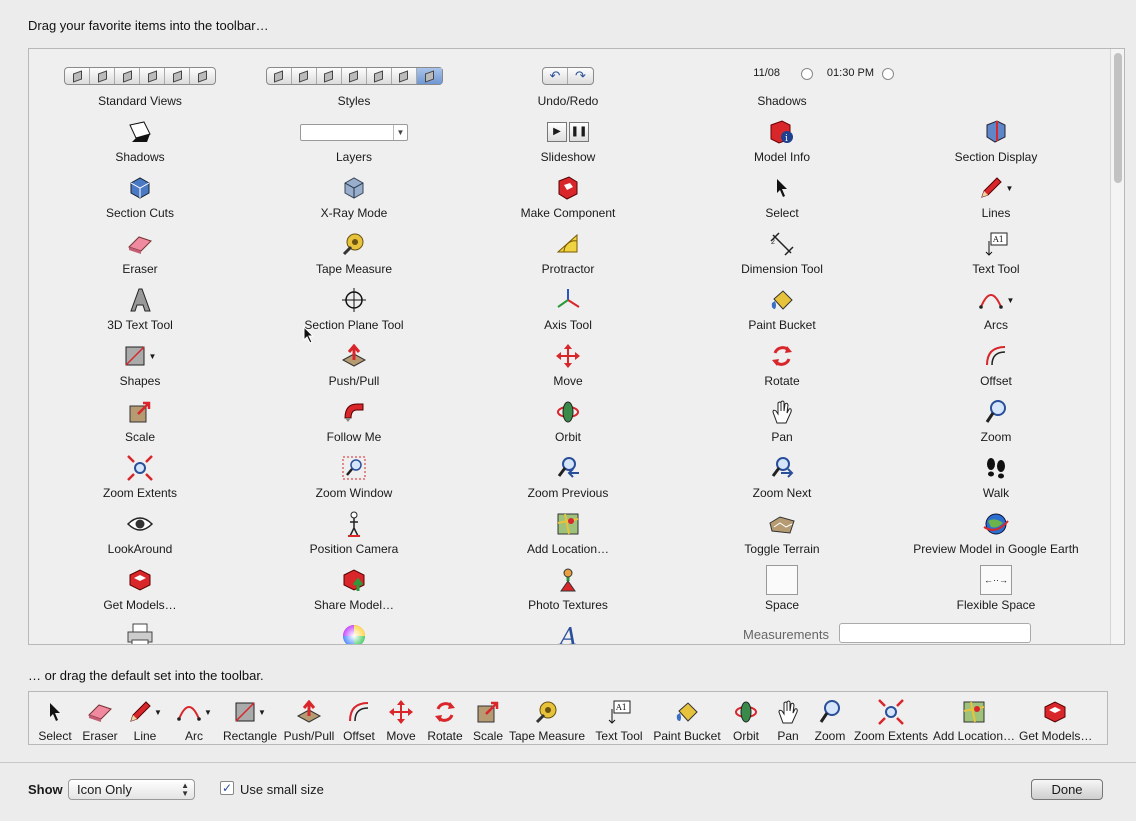  I want to click on toolbar-item: Protractor, so click(568, 251).